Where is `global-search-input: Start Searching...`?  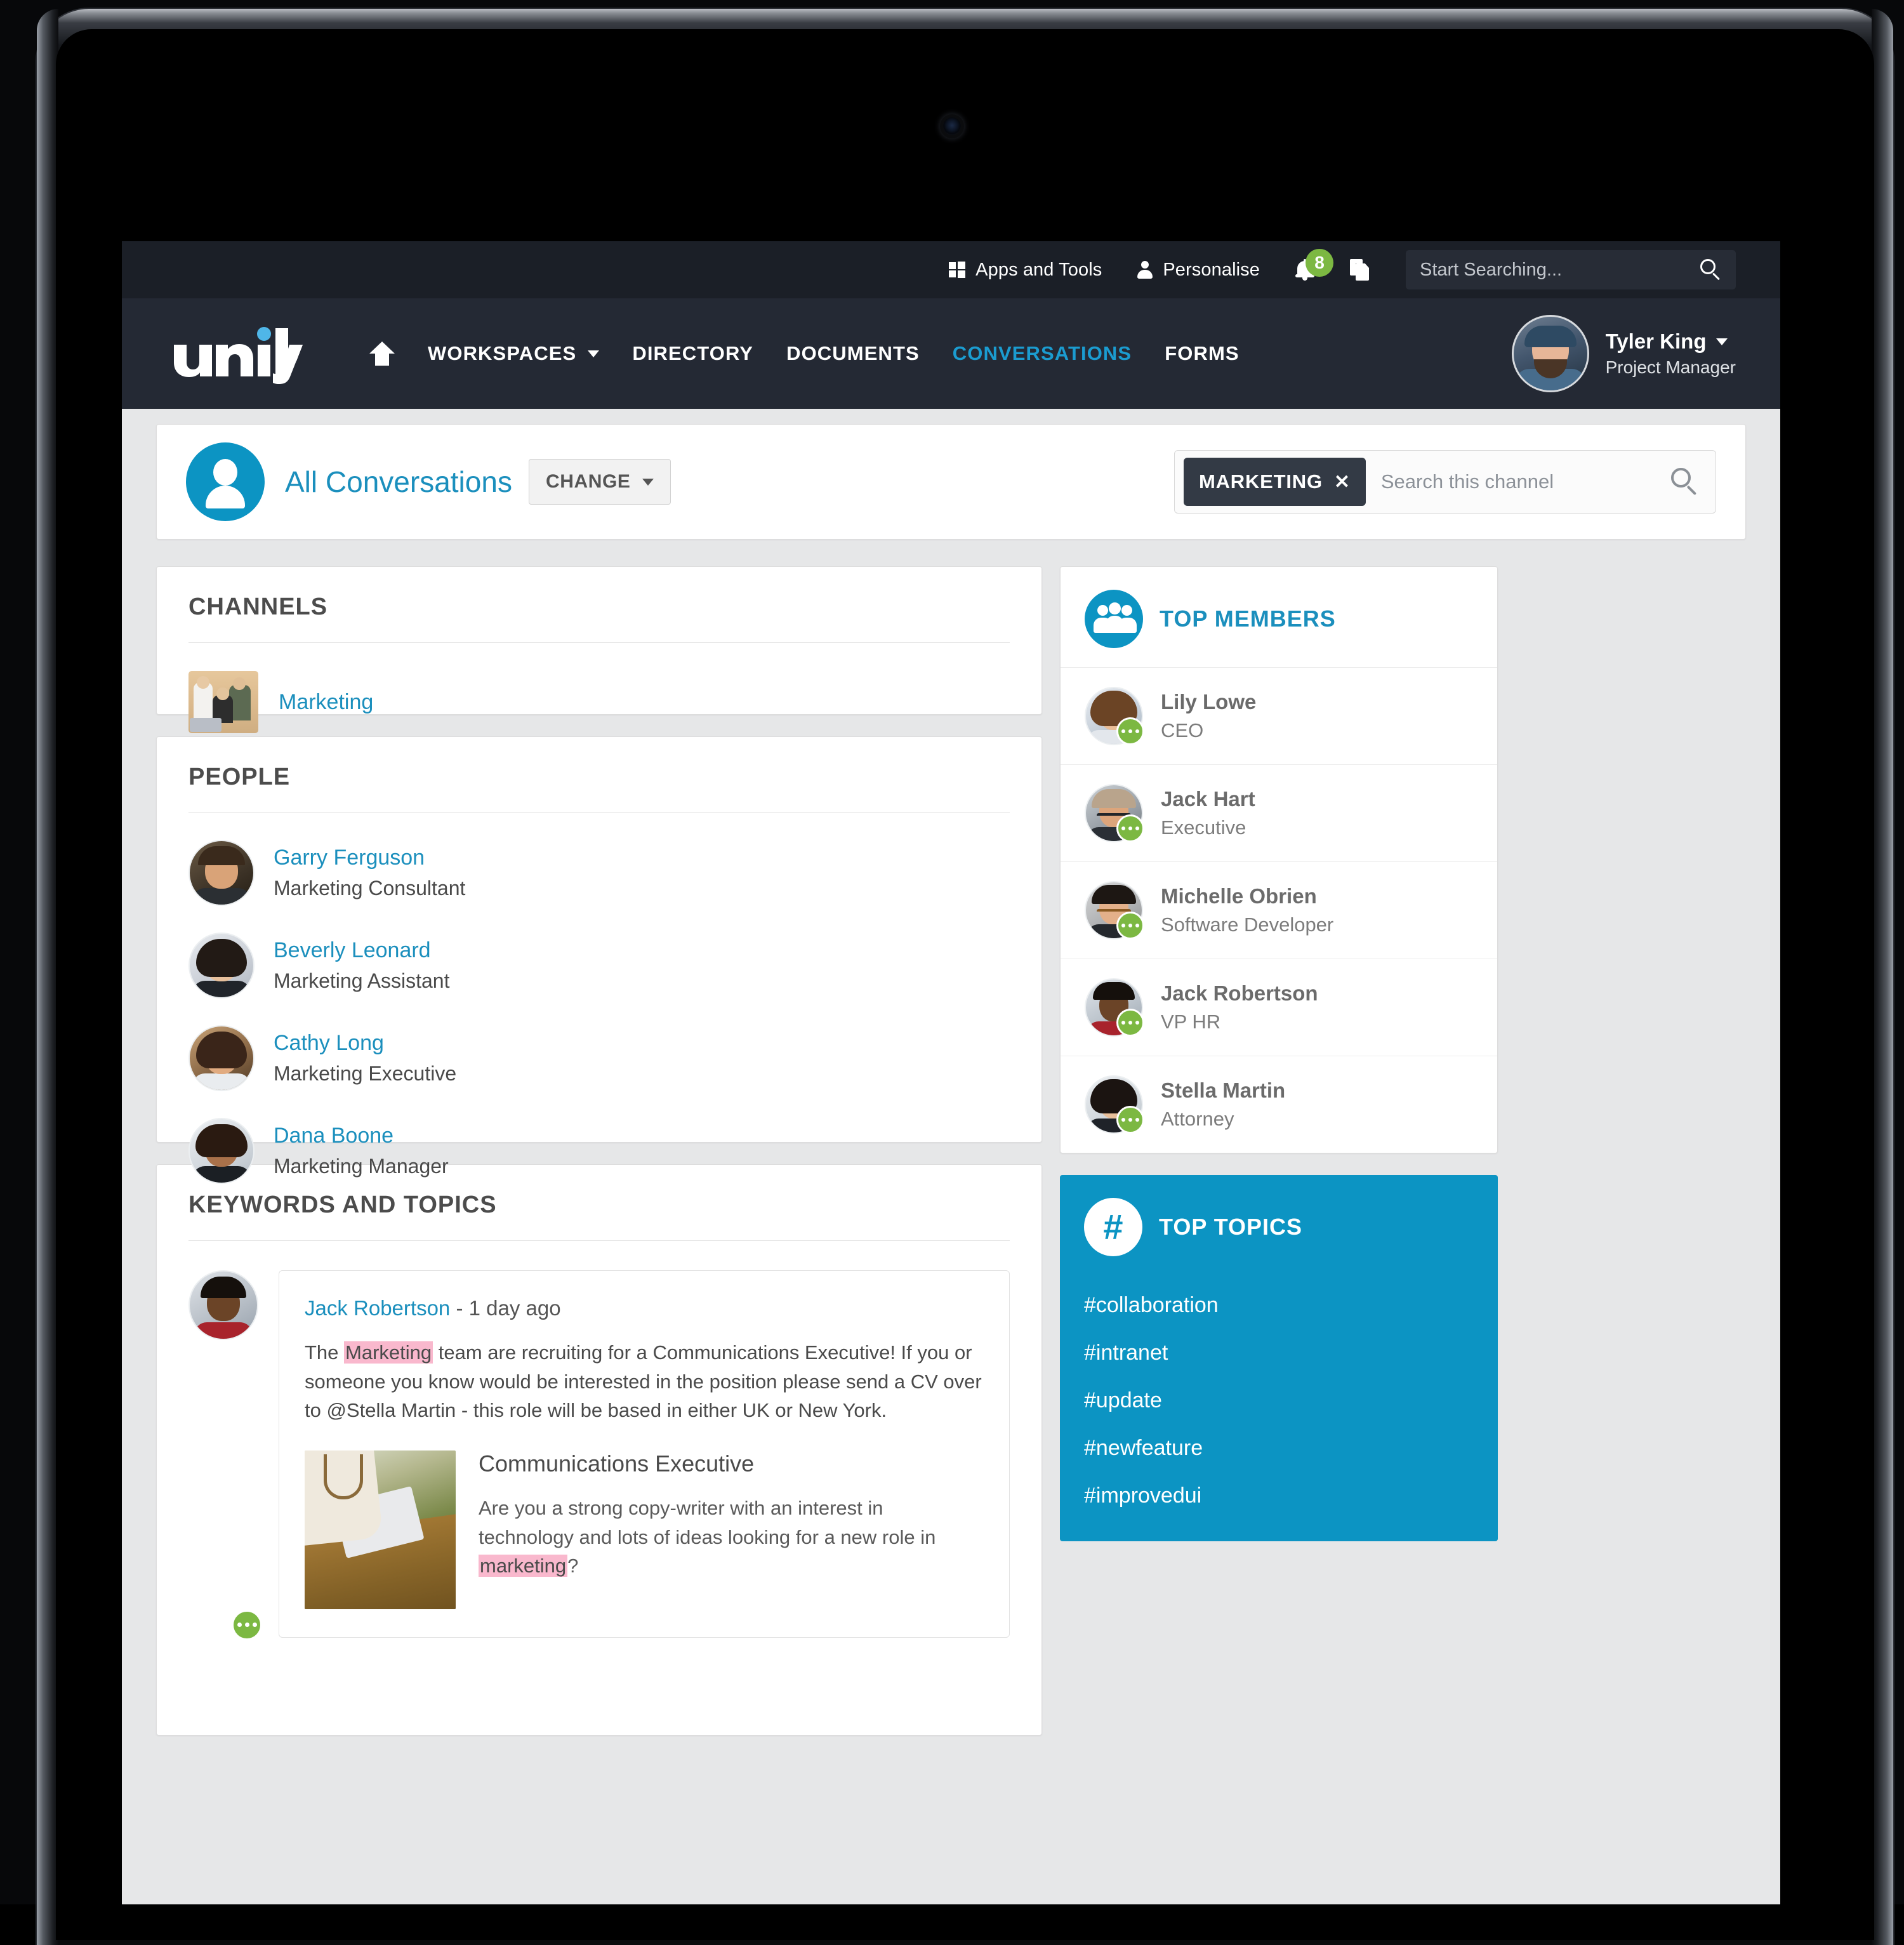 global-search-input: Start Searching... is located at coordinates (1571, 269).